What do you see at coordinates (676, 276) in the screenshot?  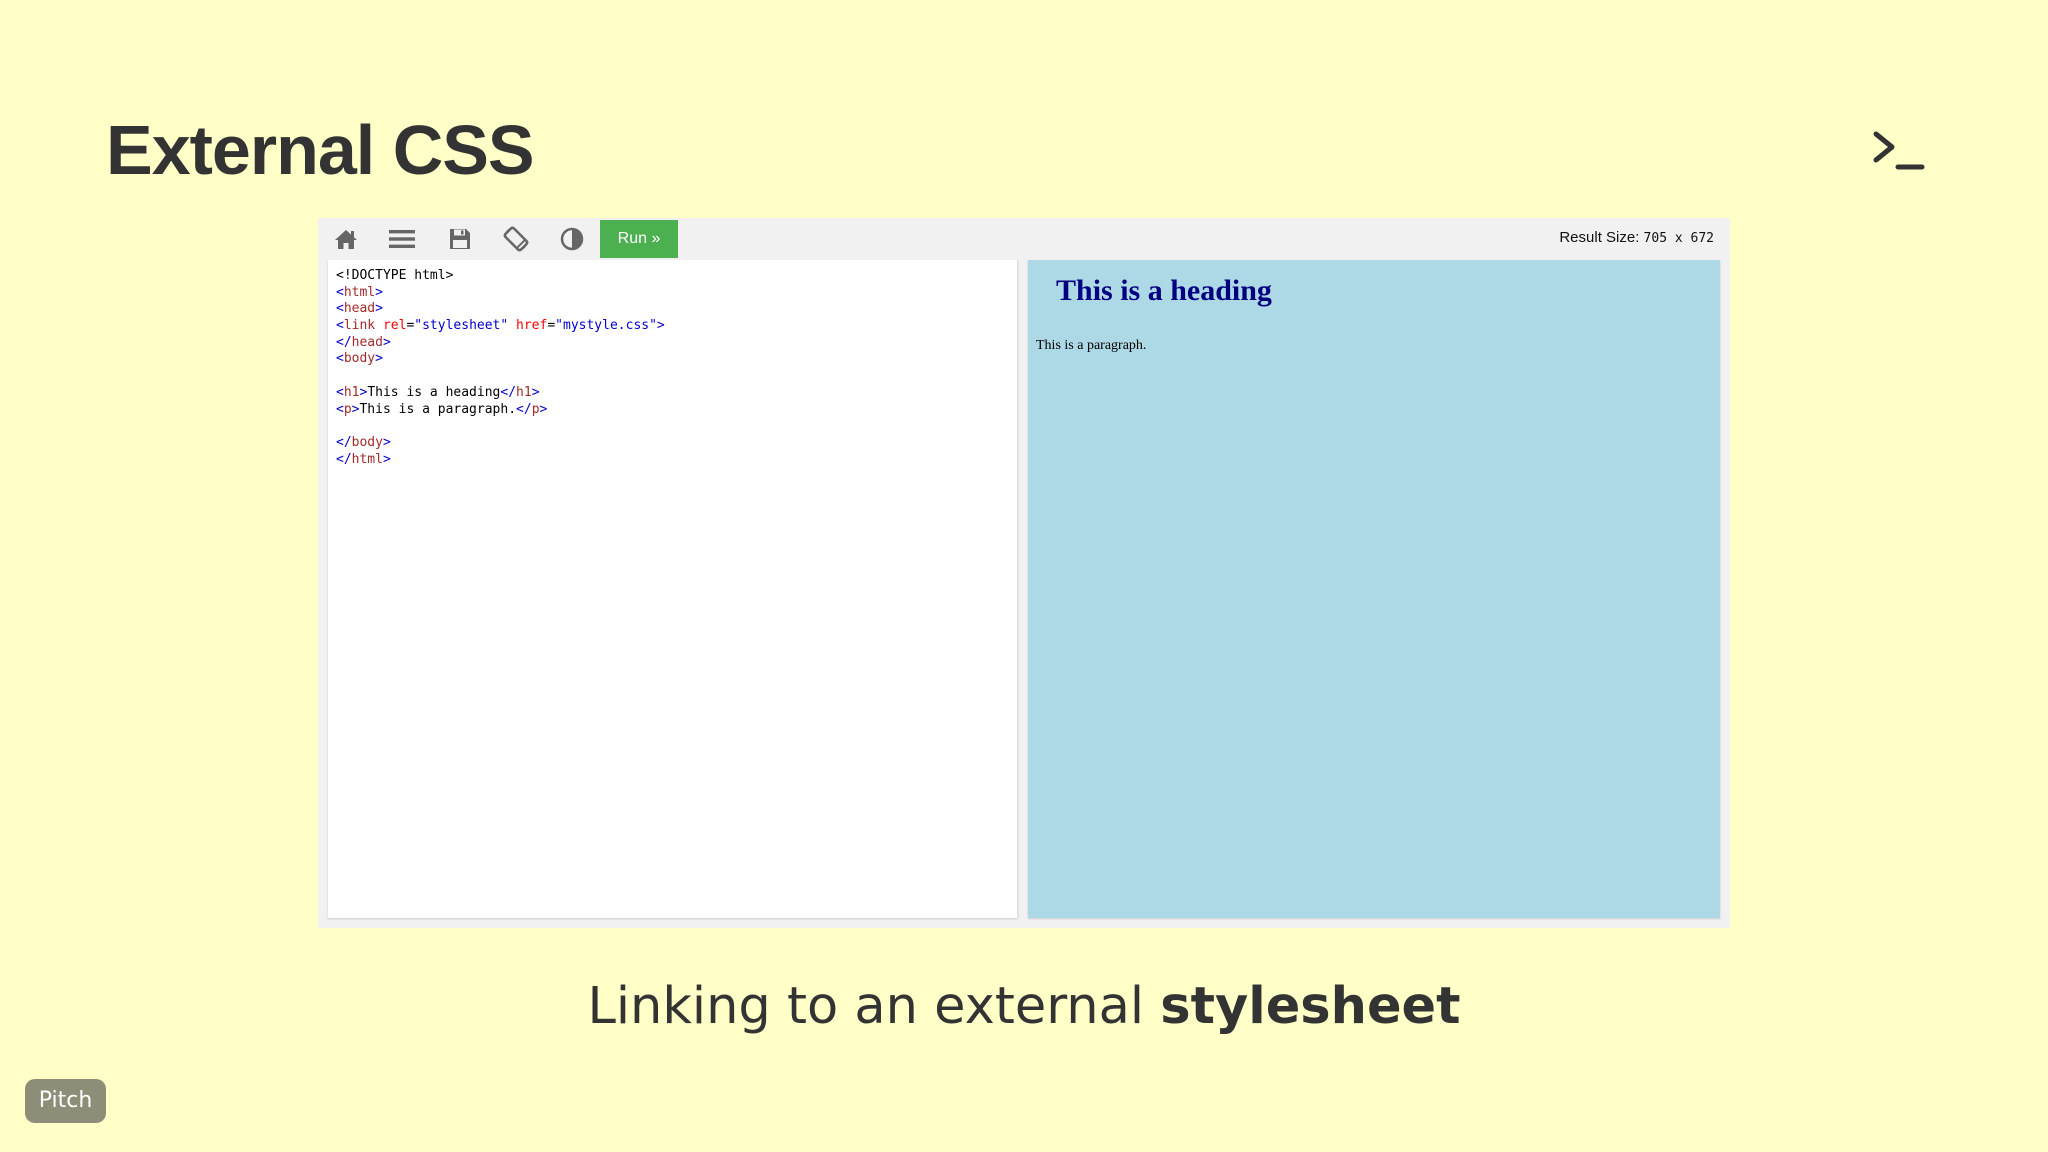 I see `code-line: <!DOCTYPE html>` at bounding box center [676, 276].